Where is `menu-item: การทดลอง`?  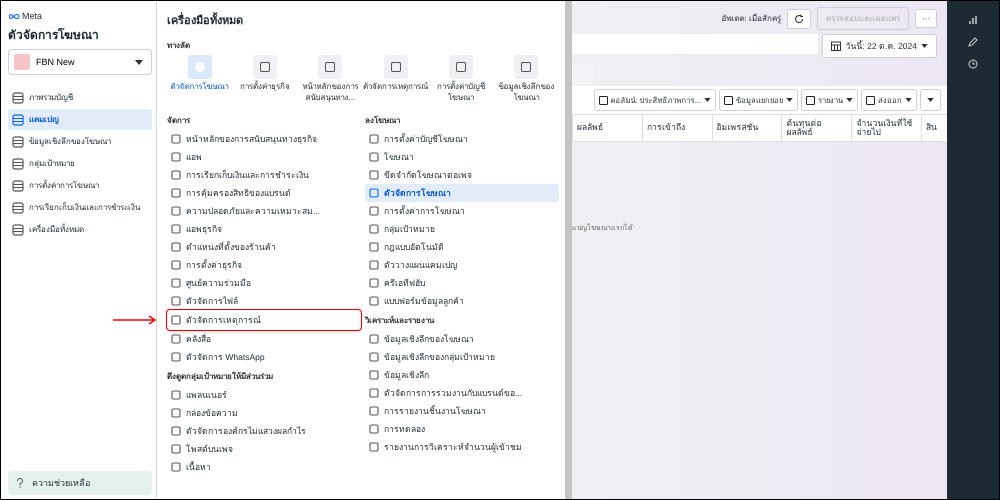 menu-item: การทดลอง is located at coordinates (462, 429).